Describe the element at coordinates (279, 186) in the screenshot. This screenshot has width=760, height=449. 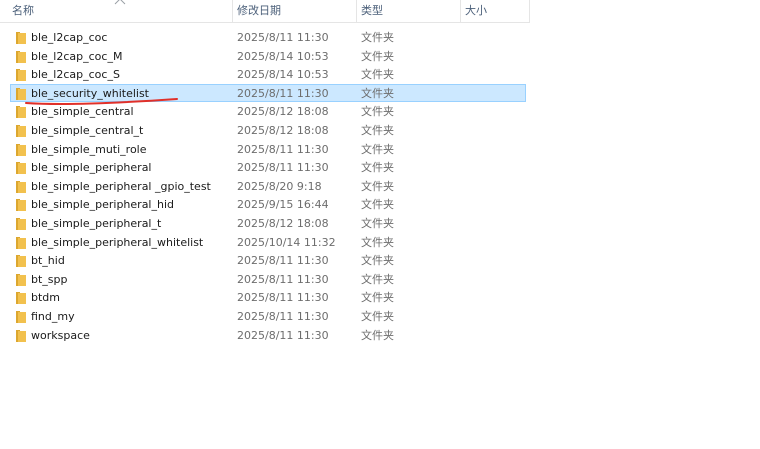
I see `modified-date: 2025/8/20 9:18` at that location.